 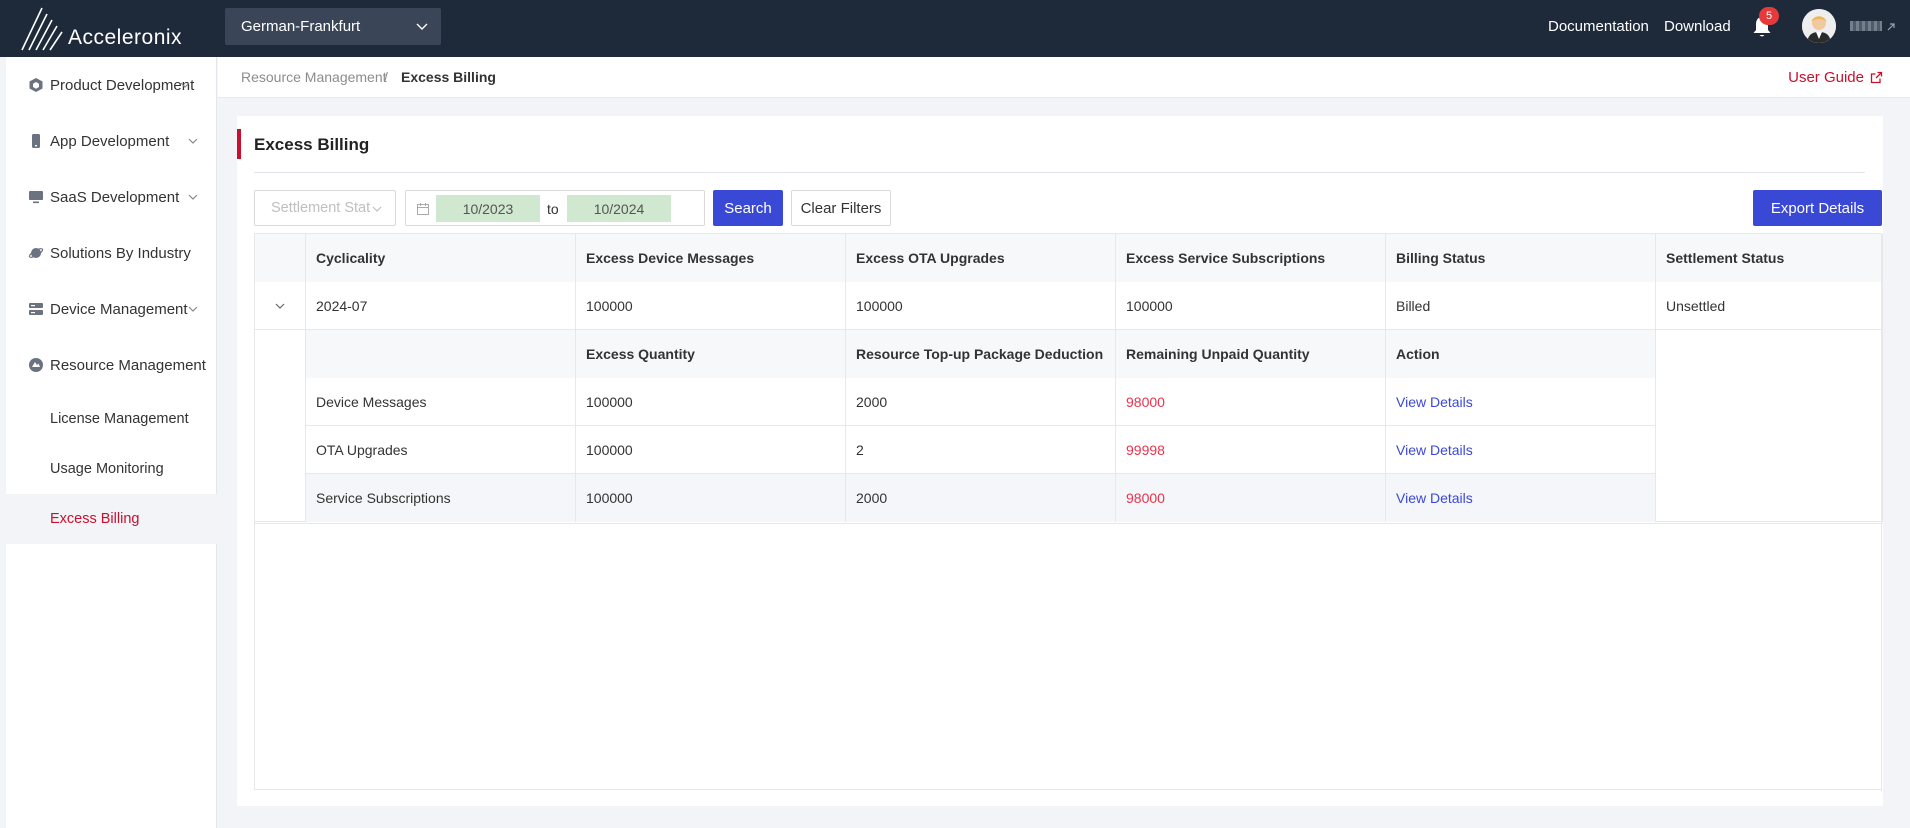 I want to click on sidebar-item-label: Resource Management, so click(x=128, y=365).